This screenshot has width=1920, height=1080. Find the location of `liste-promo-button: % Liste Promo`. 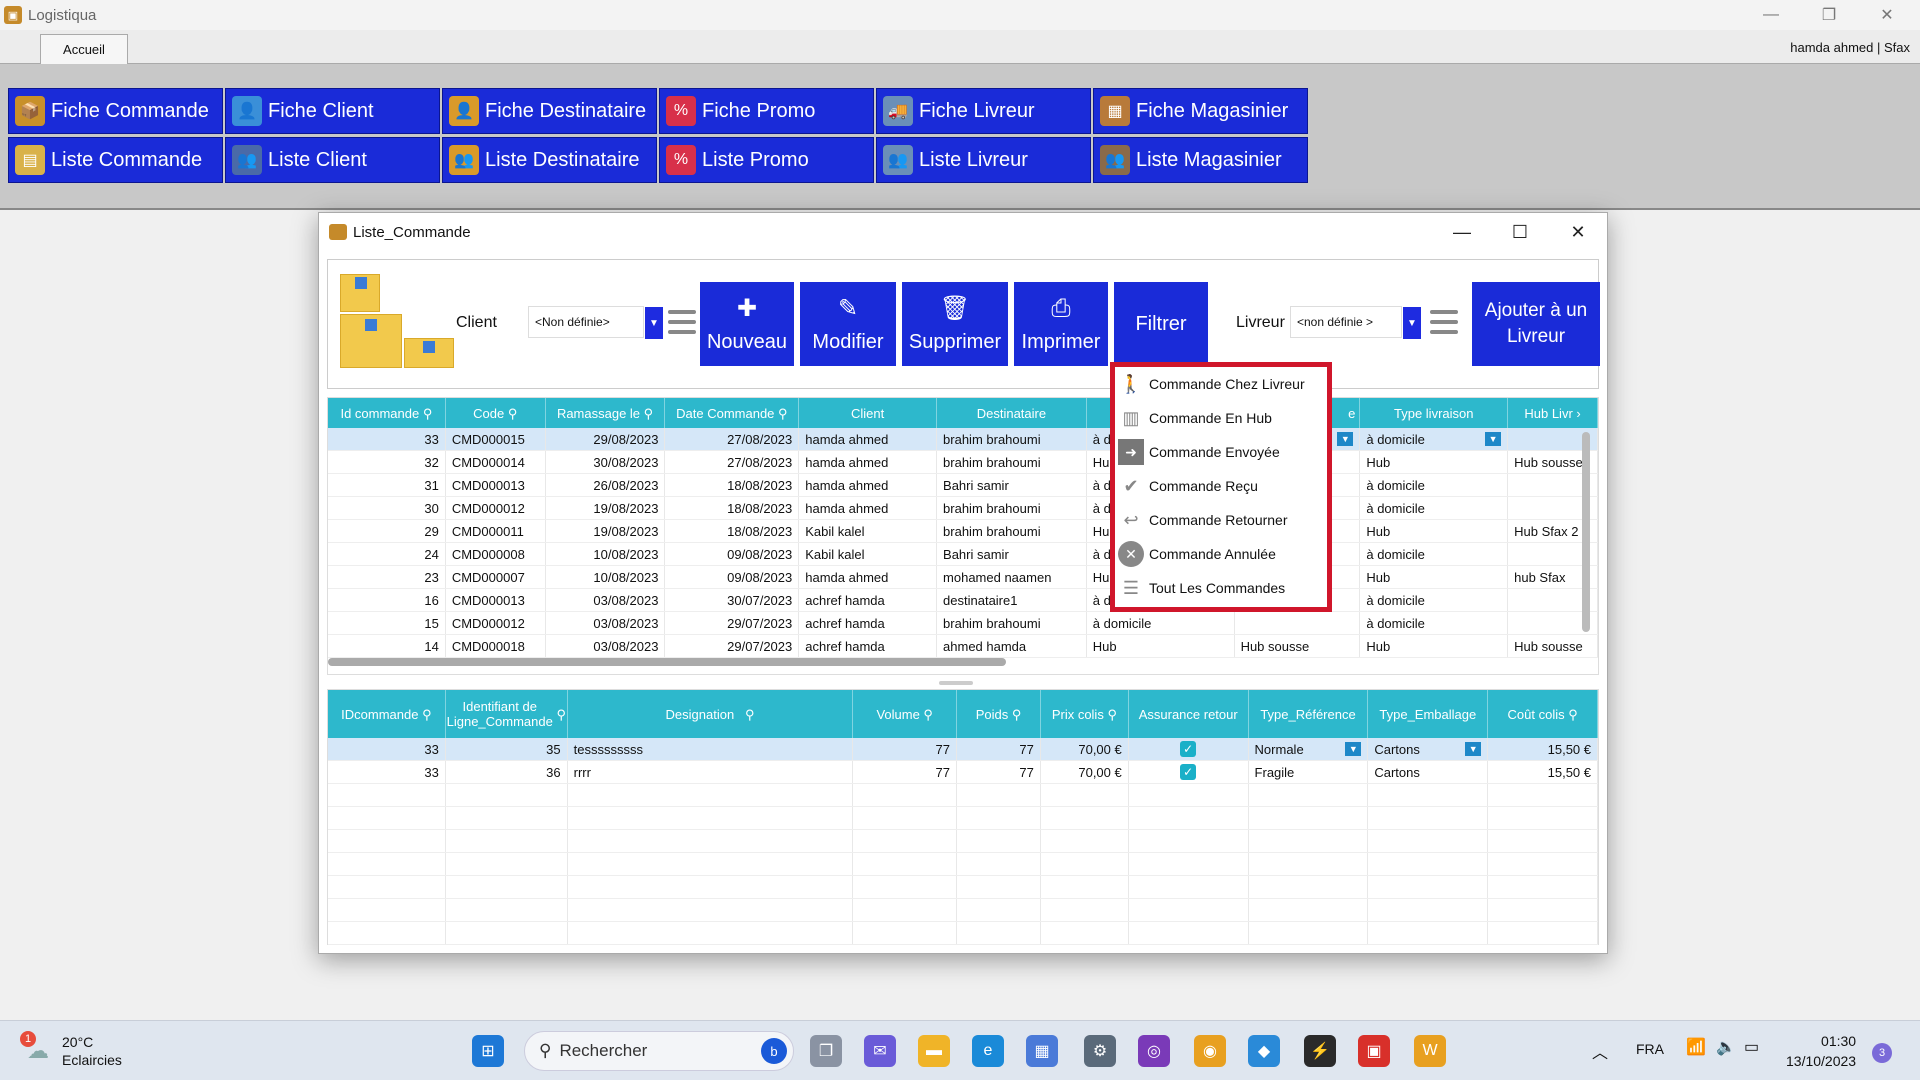

liste-promo-button: % Liste Promo is located at coordinates (766, 160).